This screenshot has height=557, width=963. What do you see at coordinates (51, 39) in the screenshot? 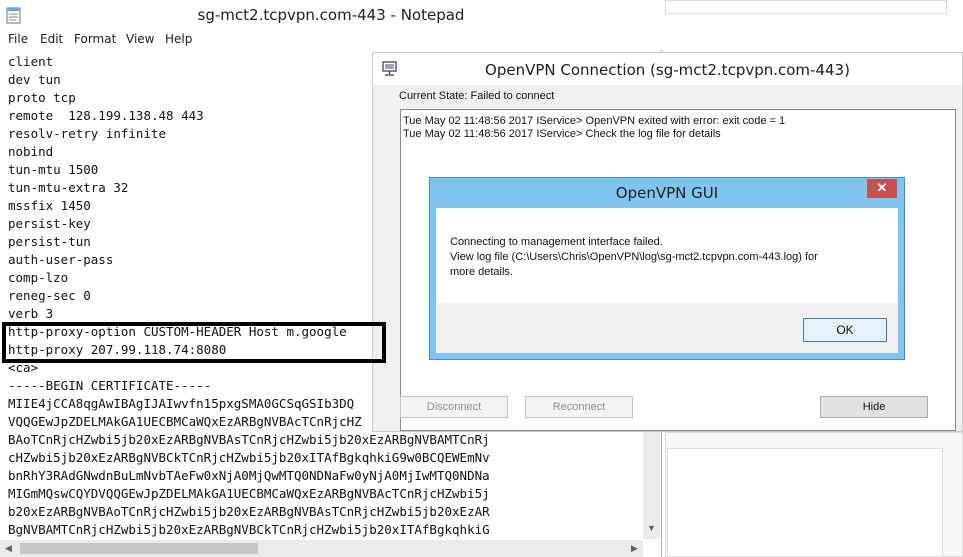
I see `menu-edit: Edit` at bounding box center [51, 39].